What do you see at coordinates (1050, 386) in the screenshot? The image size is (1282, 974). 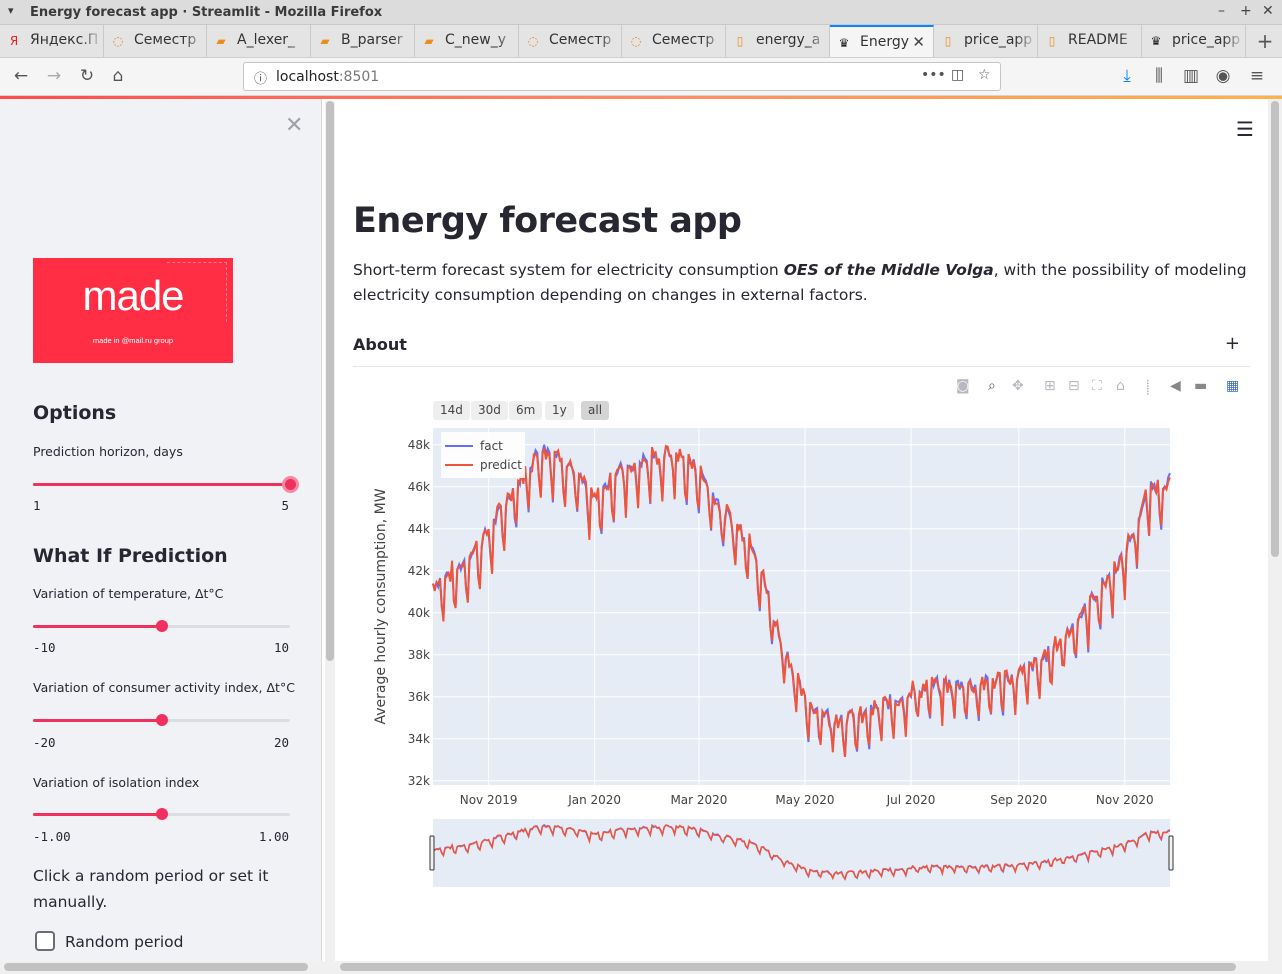 I see `zoom-in-icon: ⊞` at bounding box center [1050, 386].